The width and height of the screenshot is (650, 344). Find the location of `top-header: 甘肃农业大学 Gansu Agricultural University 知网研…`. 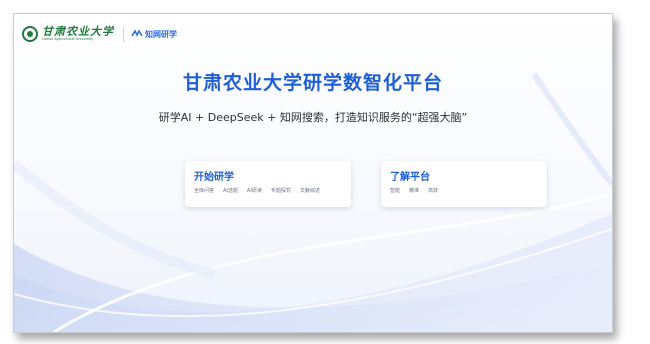

top-header: 甘肃农业大学 Gansu Agricultural University 知网研… is located at coordinates (99, 34).